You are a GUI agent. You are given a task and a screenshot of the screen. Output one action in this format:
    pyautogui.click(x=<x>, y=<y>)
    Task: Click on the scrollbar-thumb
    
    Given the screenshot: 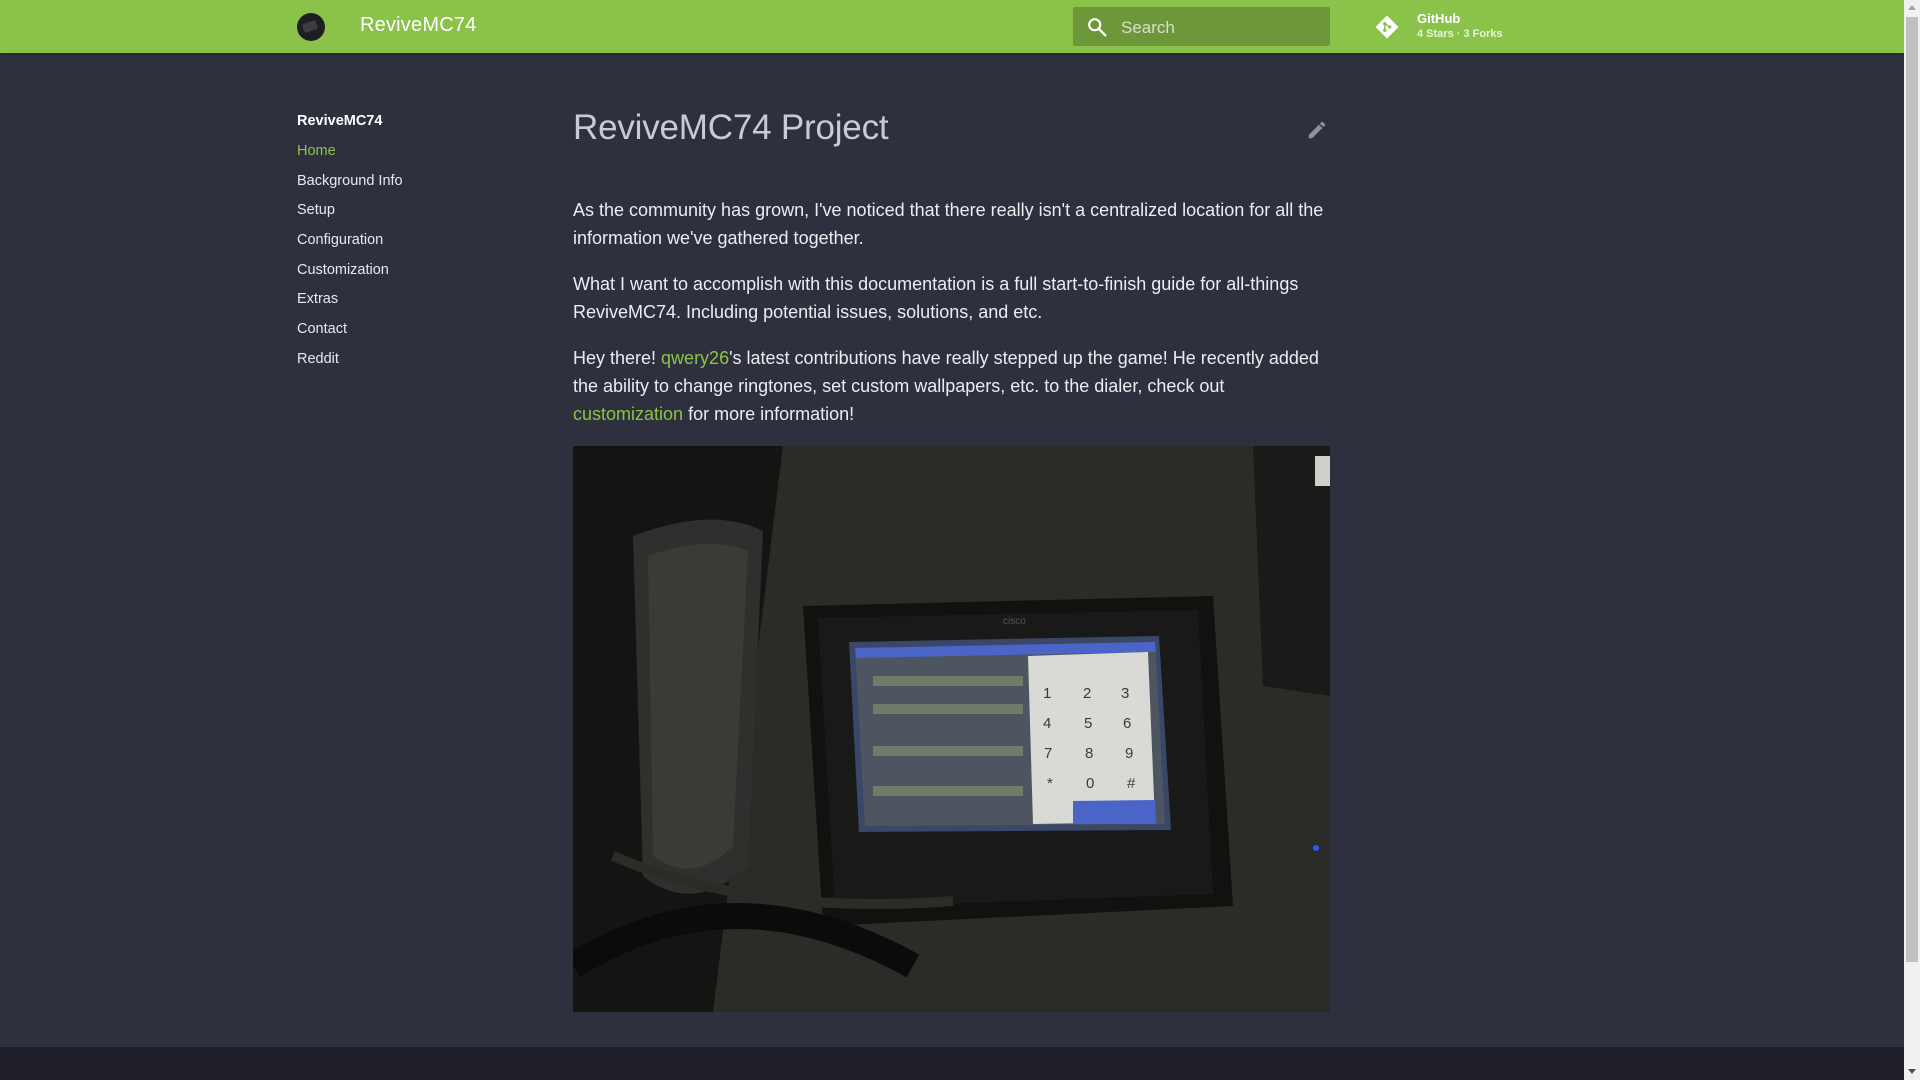 What is the action you would take?
    pyautogui.click(x=1912, y=489)
    